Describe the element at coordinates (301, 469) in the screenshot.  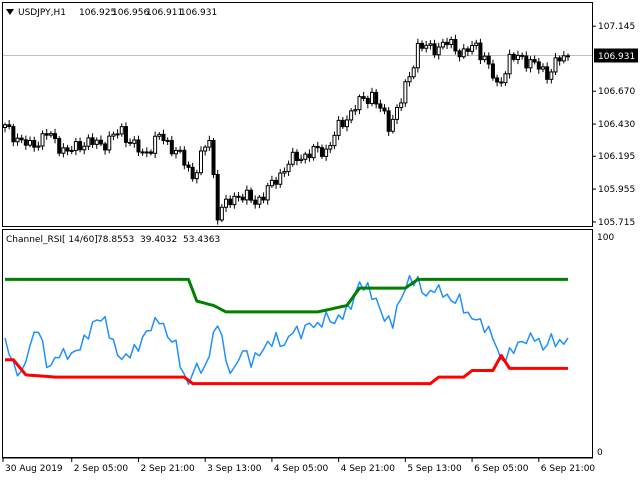
I see `time-tick-label: 4 Sep 05:00` at that location.